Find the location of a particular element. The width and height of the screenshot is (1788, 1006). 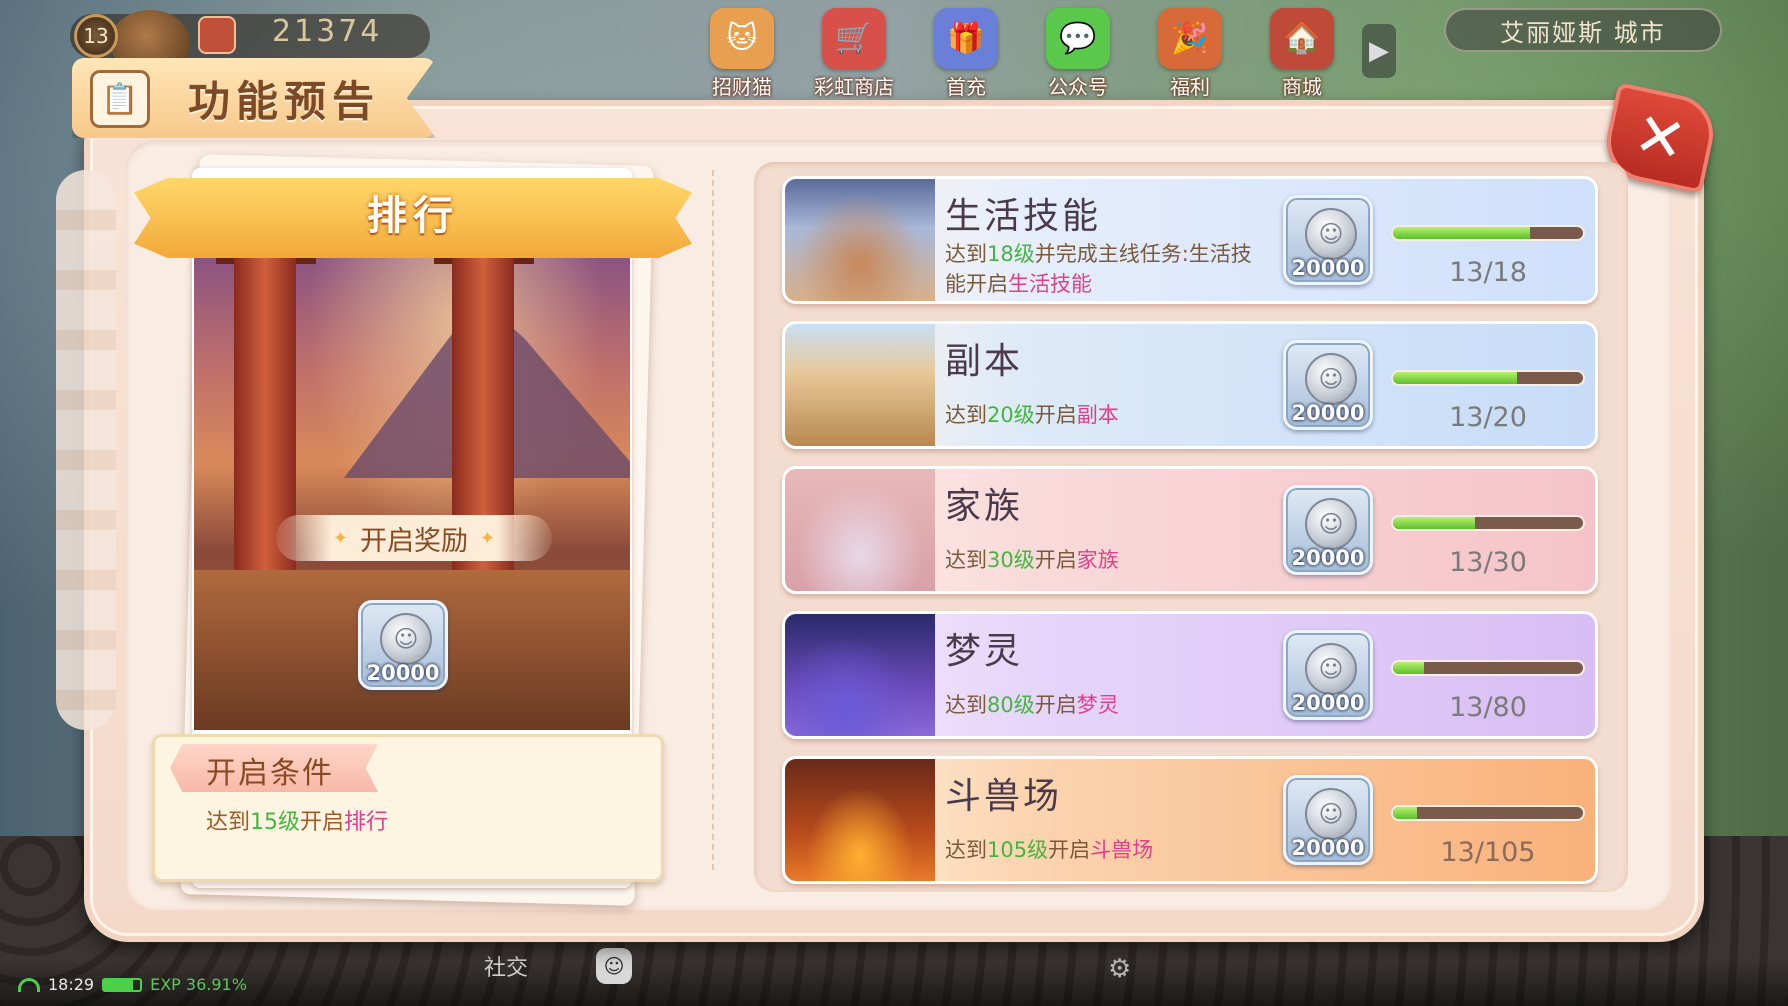

condition-feature: 副本 is located at coordinates (1097, 415).